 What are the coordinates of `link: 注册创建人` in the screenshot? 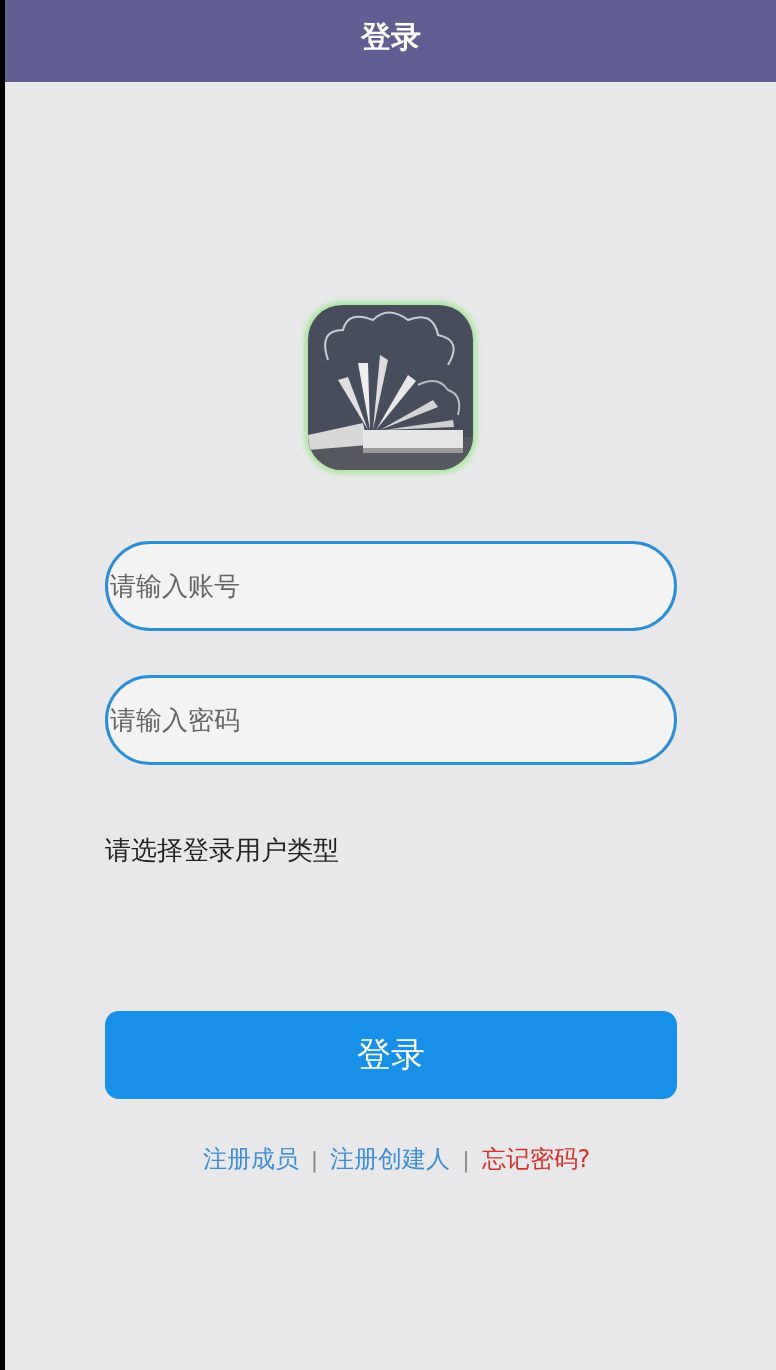 It's located at (390, 1159).